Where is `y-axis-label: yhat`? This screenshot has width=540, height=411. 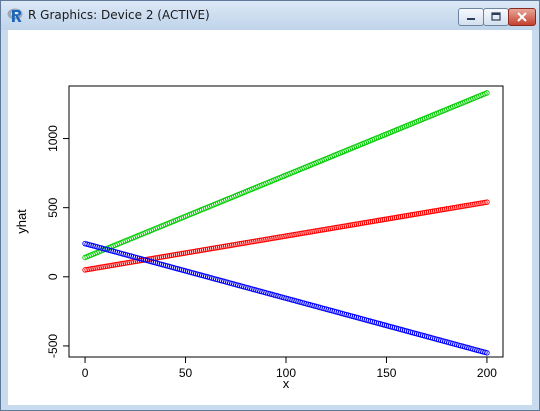
y-axis-label: yhat is located at coordinates (21, 221).